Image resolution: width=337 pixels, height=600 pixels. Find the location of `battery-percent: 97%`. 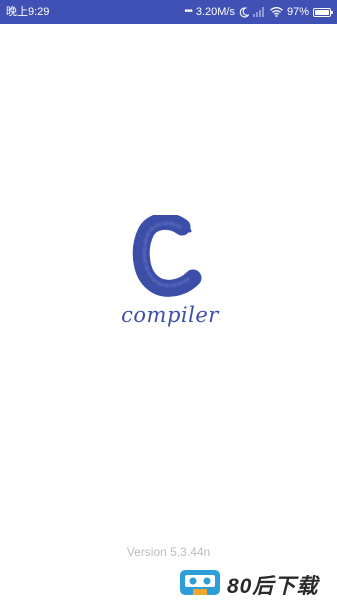

battery-percent: 97% is located at coordinates (297, 12).